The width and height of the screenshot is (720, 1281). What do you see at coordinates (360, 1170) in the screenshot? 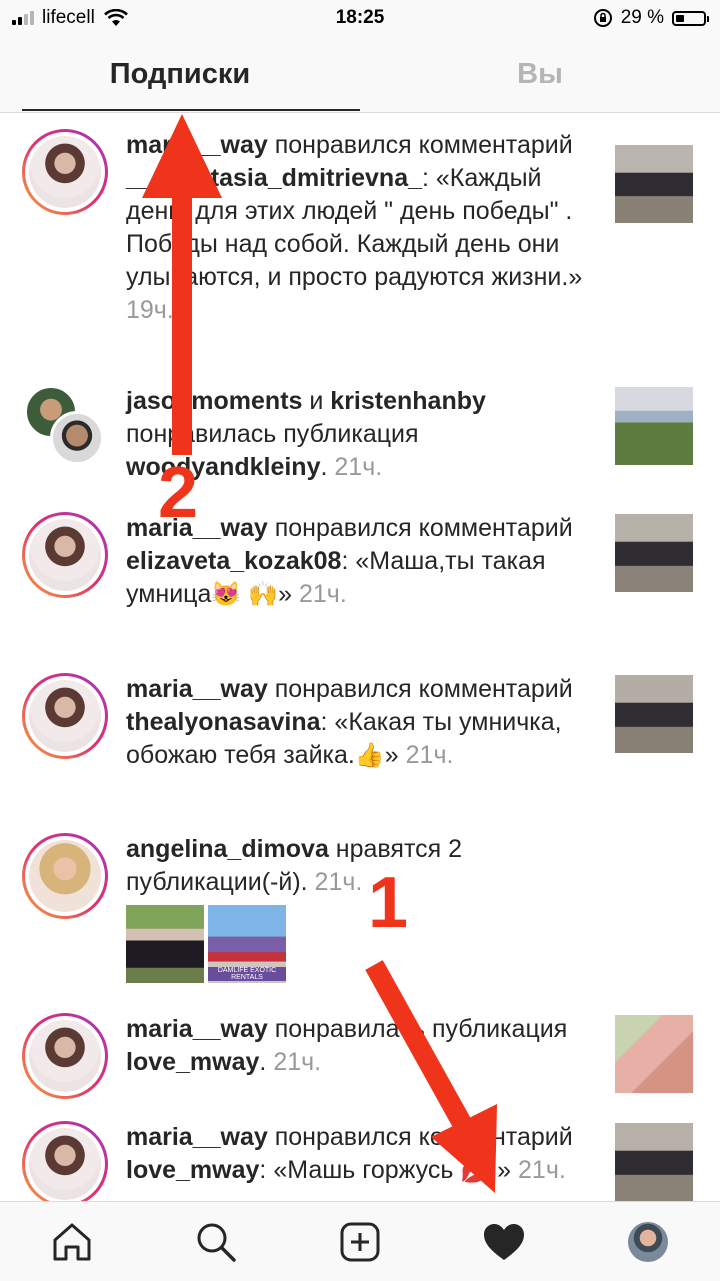
I see `comment-text: : «Машь горжусь` at bounding box center [360, 1170].